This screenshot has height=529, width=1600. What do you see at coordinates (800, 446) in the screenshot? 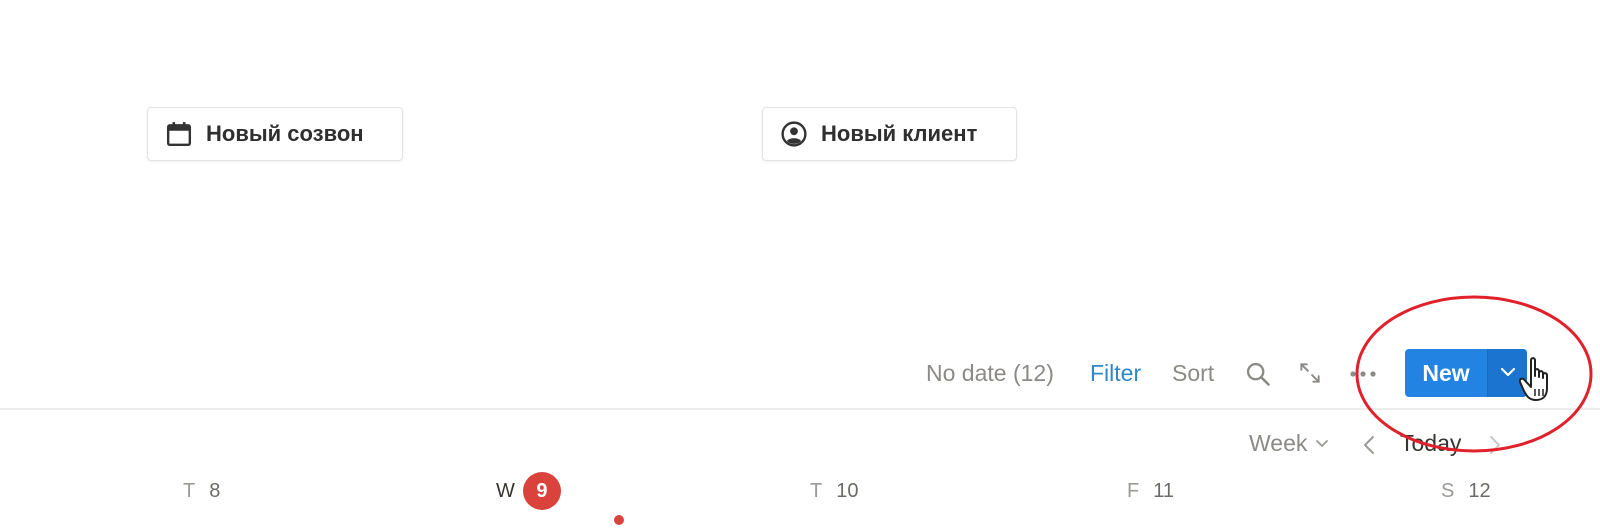
I see `calendar-nav: Week Today` at bounding box center [800, 446].